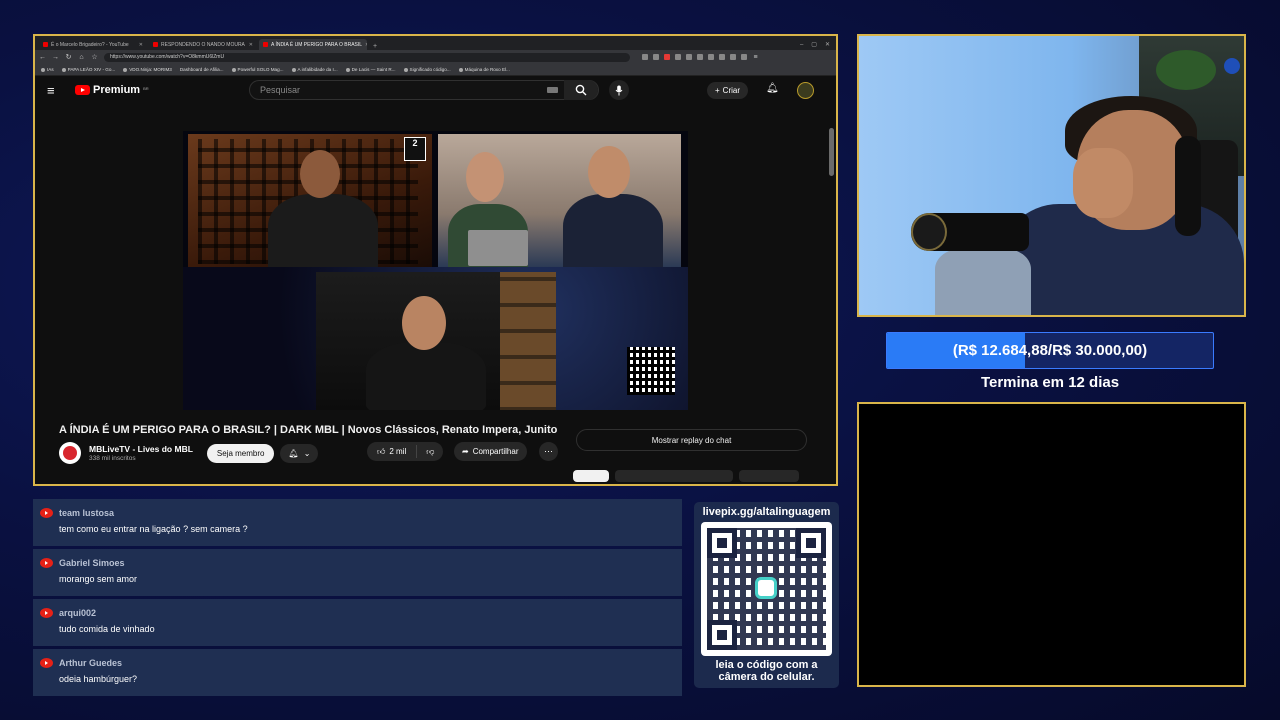 This screenshot has width=1280, height=720. Describe the element at coordinates (805, 90) in the screenshot. I see `account-avatar` at that location.